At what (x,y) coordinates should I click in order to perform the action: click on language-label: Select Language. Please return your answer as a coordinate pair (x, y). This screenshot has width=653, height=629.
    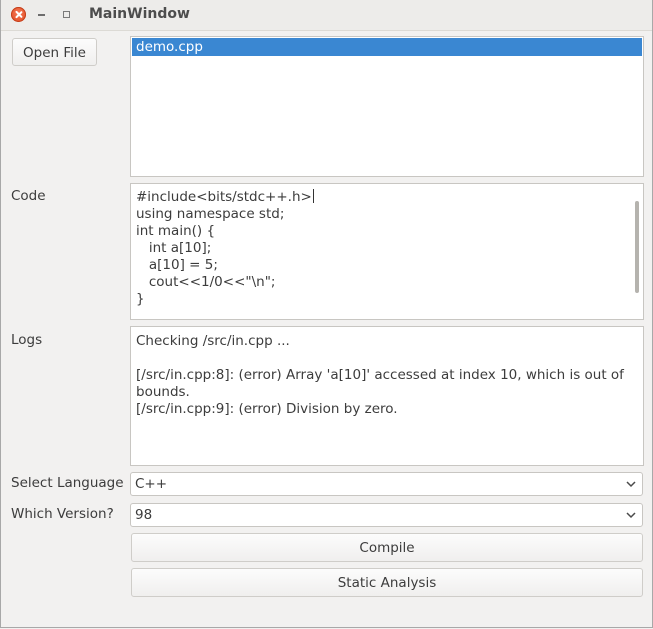
    Looking at the image, I should click on (67, 483).